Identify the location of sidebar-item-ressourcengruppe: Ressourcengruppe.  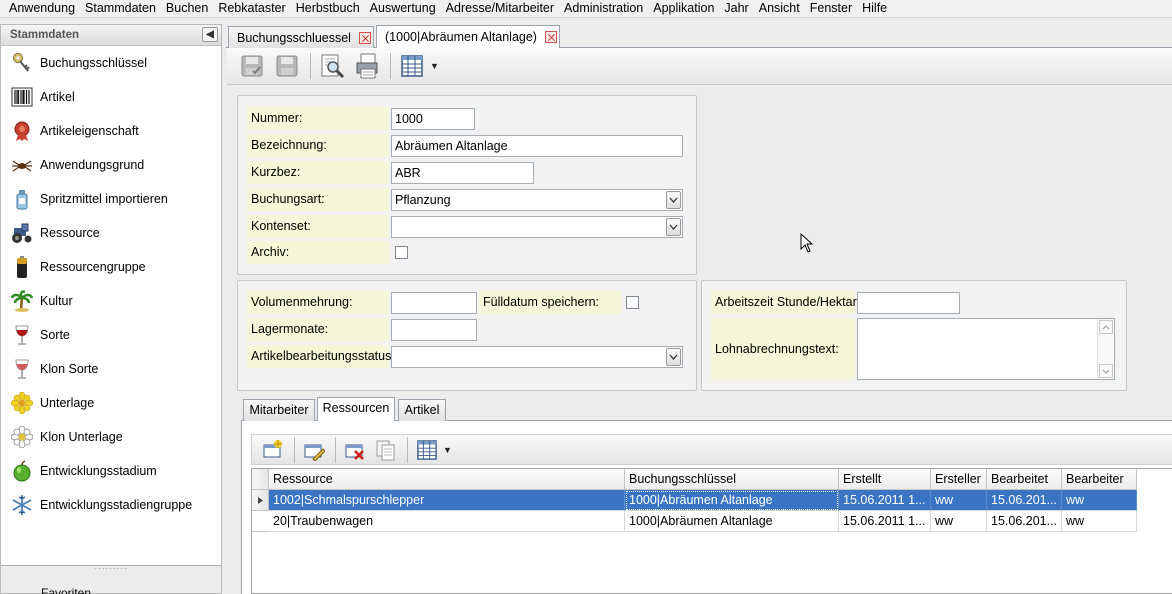
(111, 267).